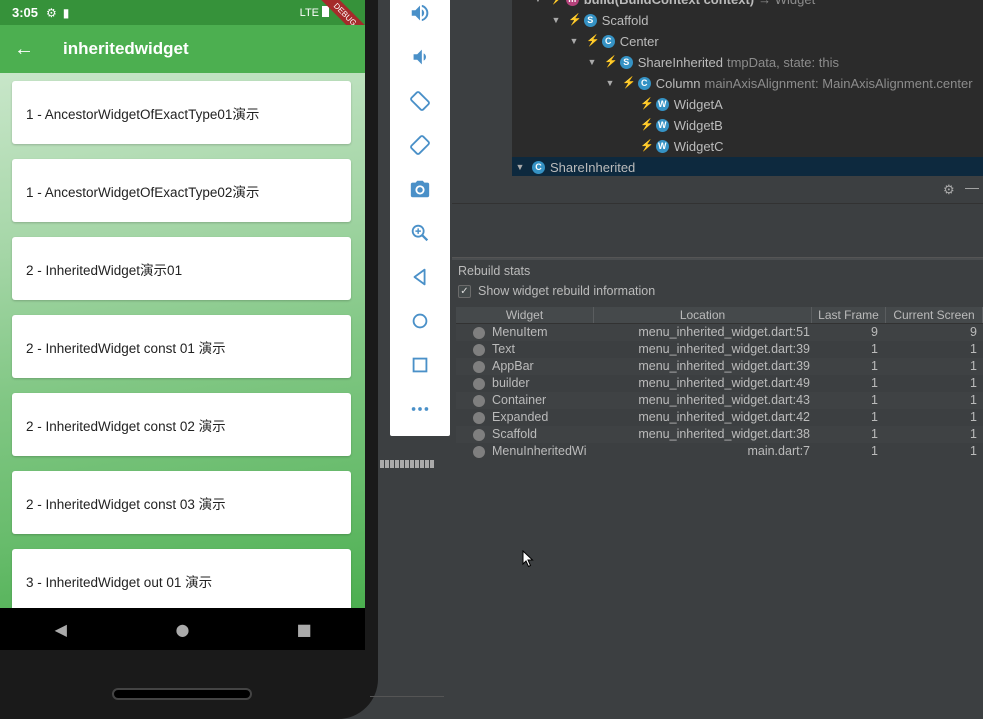  Describe the element at coordinates (520, 332) in the screenshot. I see `cell-widget: MenuItem` at that location.